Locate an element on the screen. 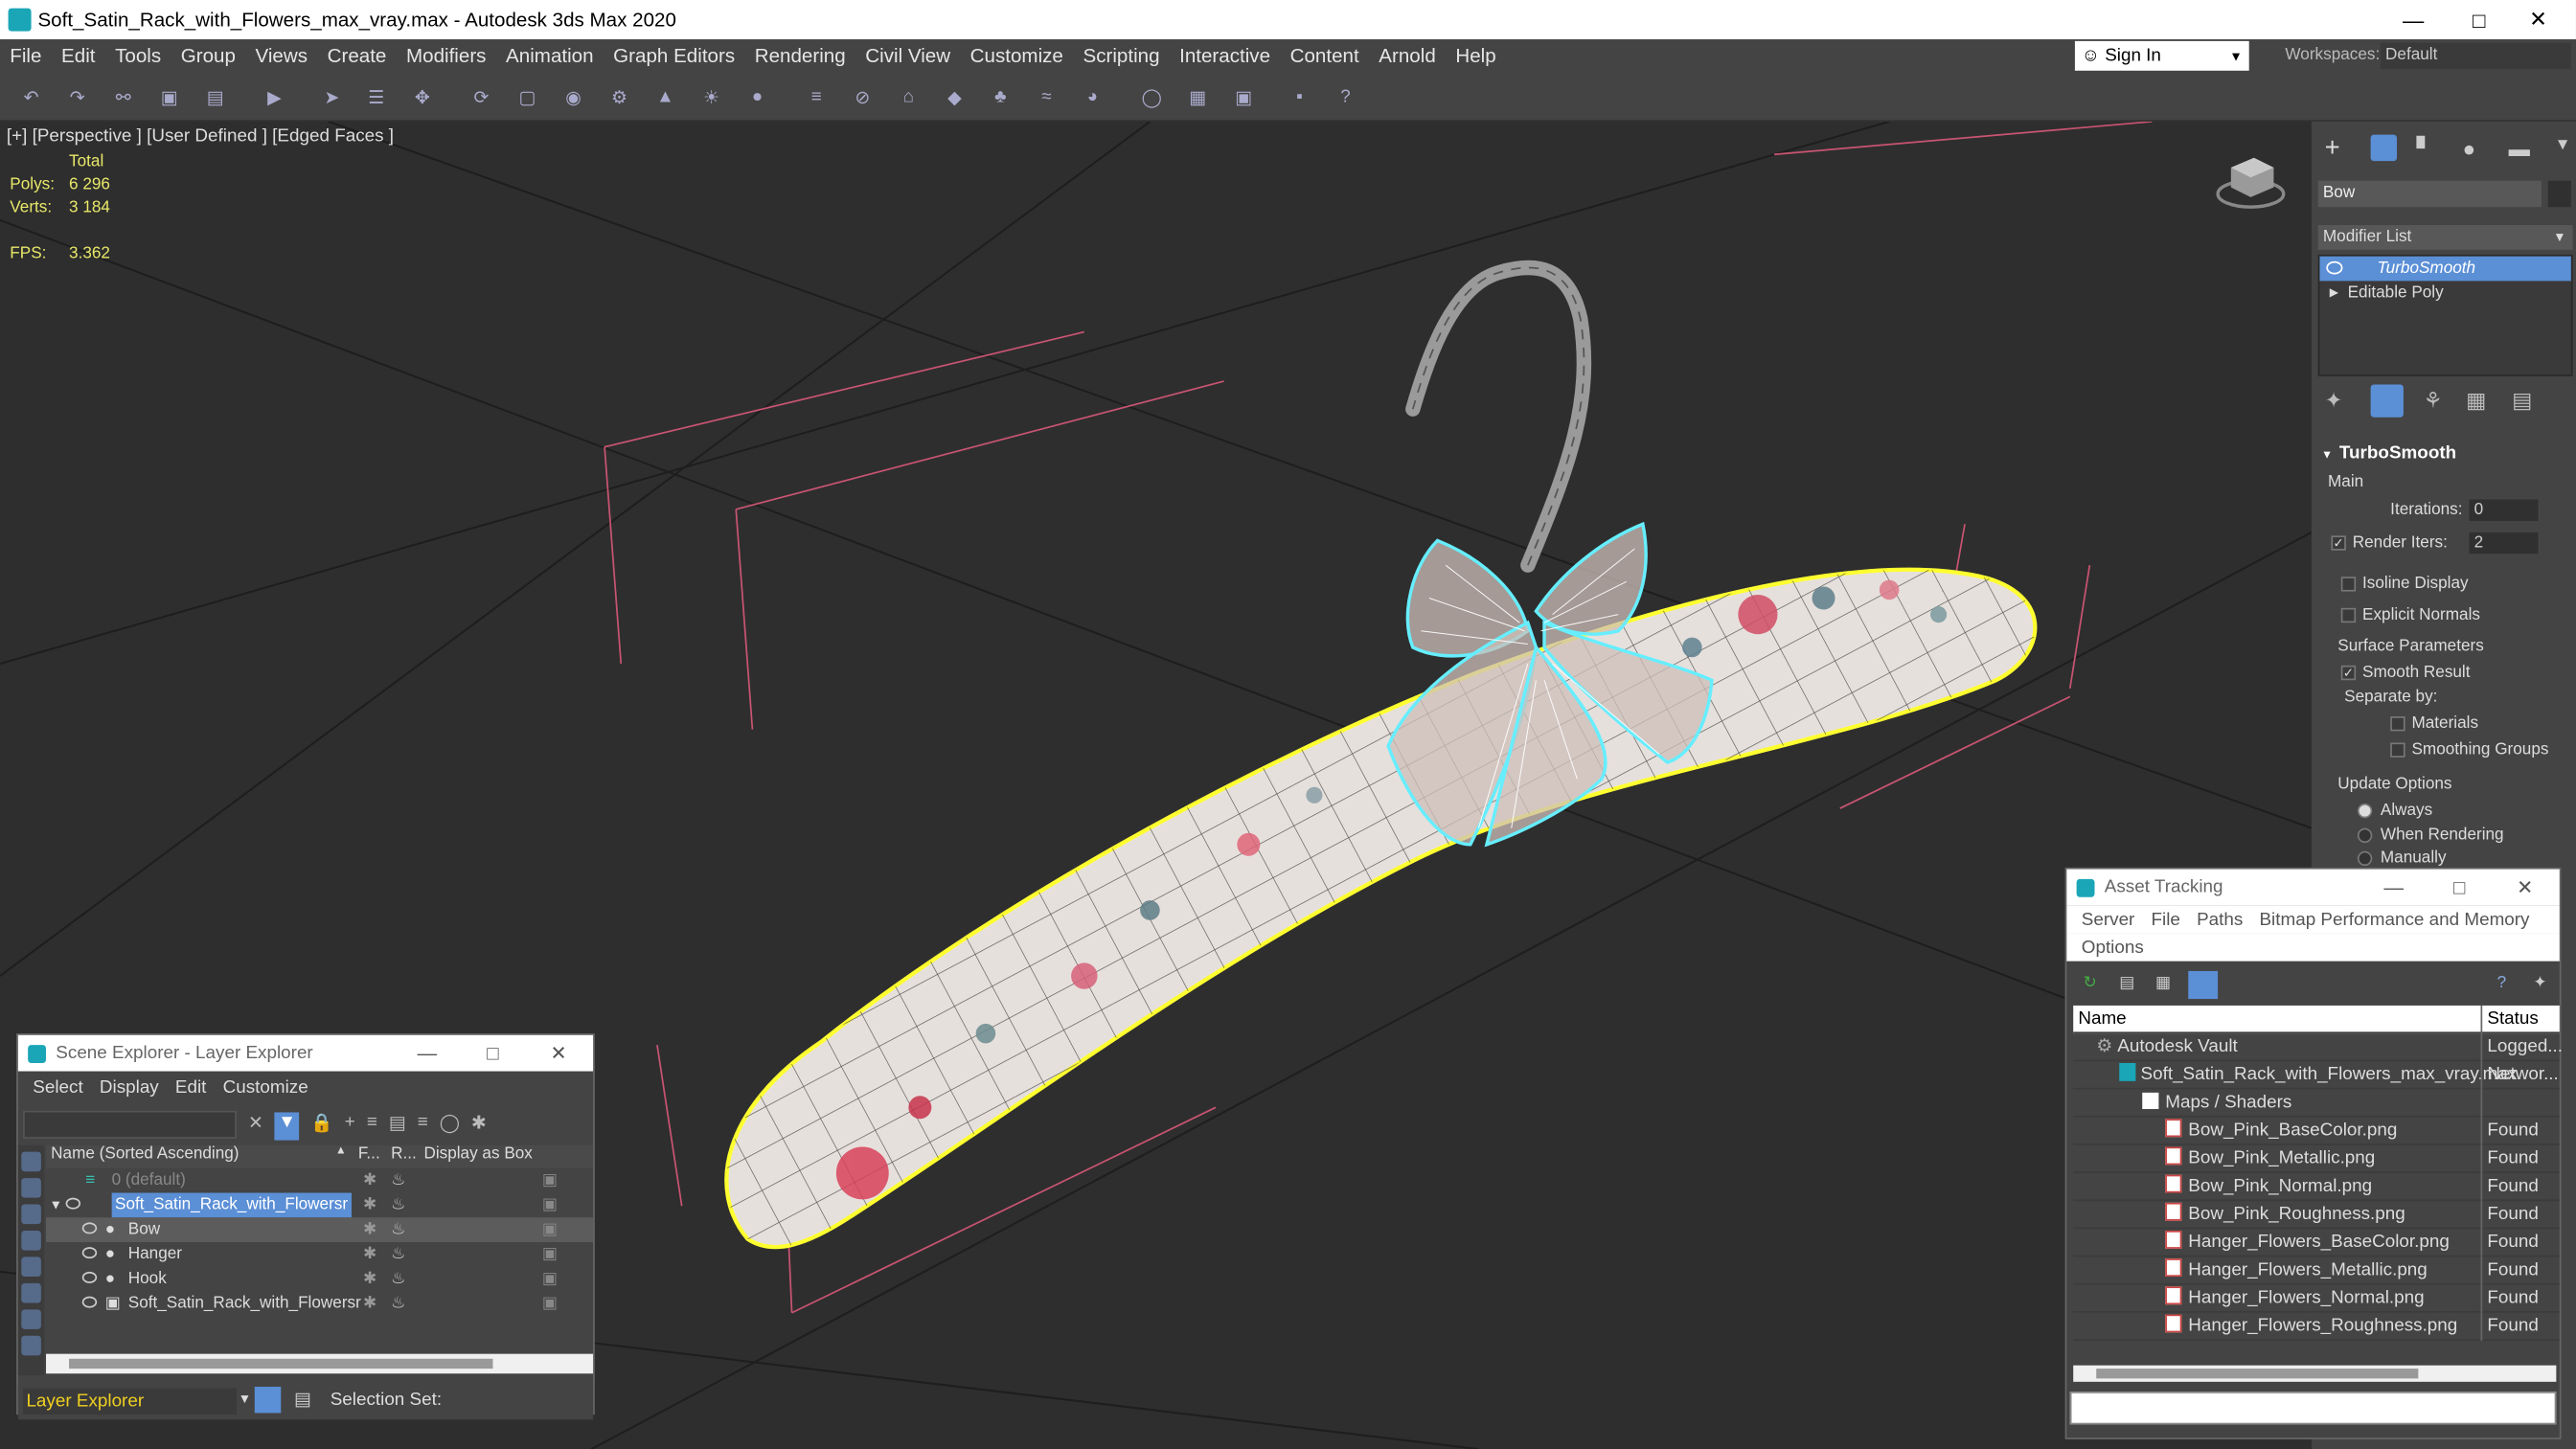 The image size is (2576, 1449). menu-create: Create is located at coordinates (356, 55).